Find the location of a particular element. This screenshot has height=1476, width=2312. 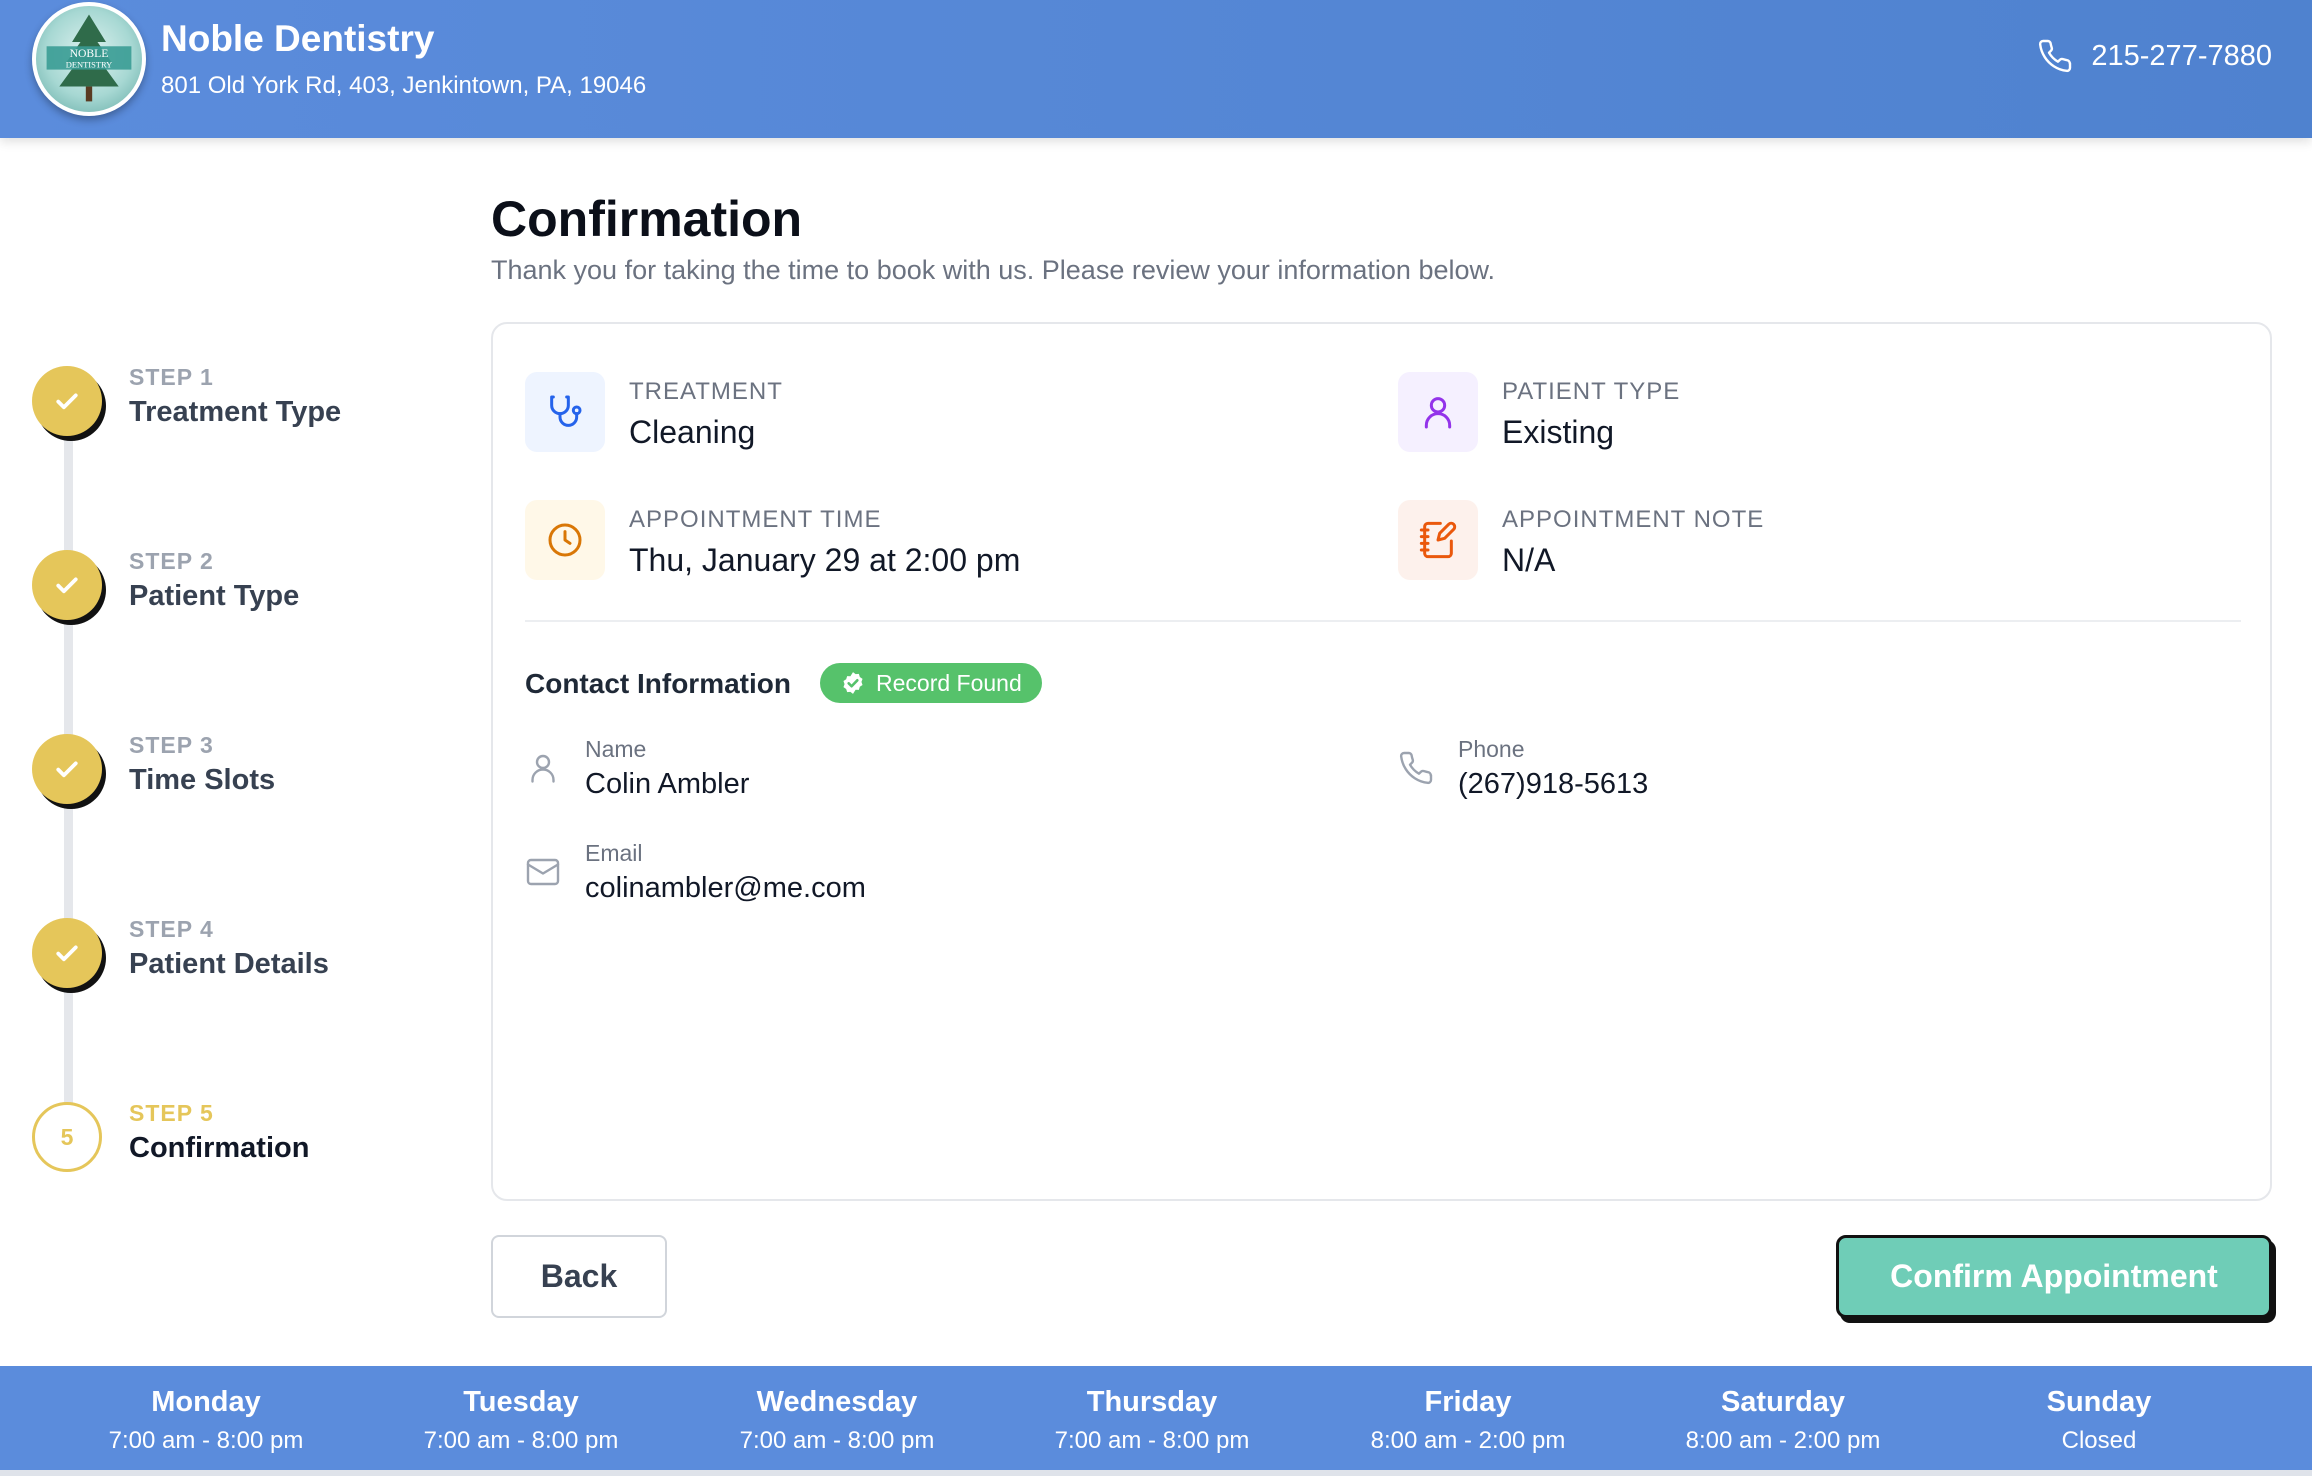

treatment-label: TREATMENT is located at coordinates (706, 391).